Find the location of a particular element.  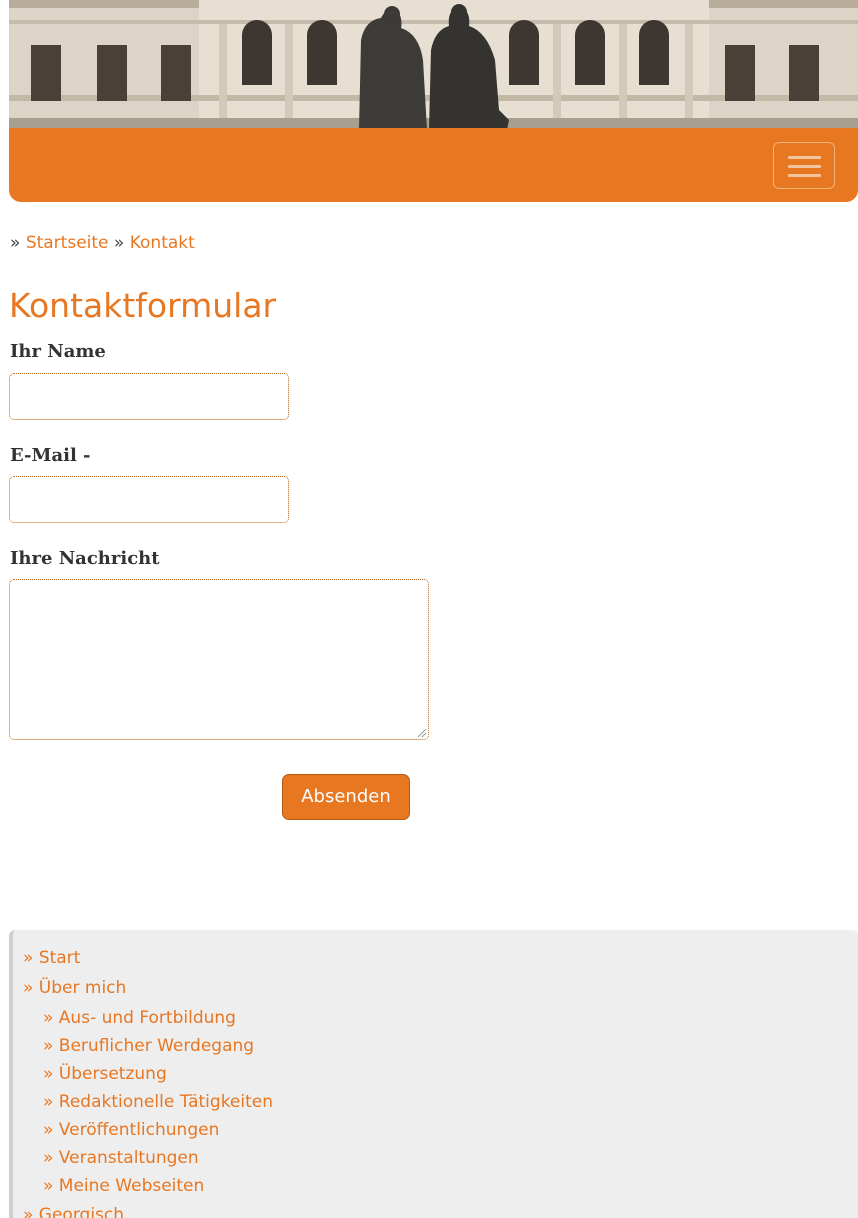

resize-handle-icon is located at coordinates (422, 733).